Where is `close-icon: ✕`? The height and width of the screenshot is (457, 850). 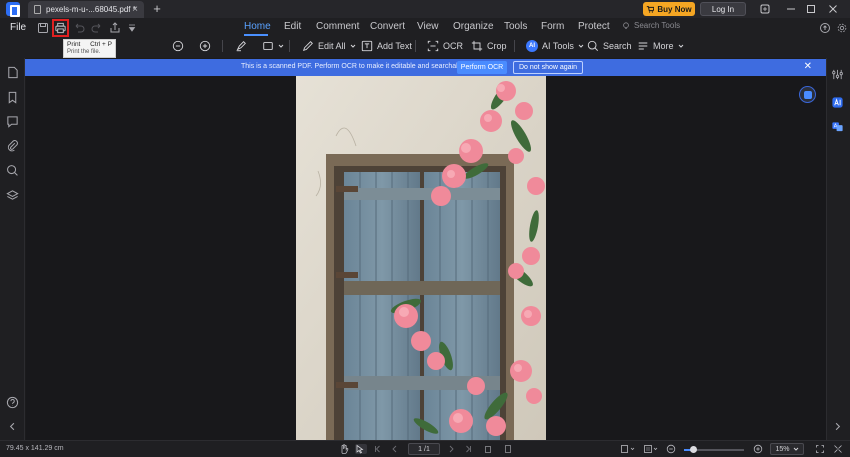
close-icon: ✕ is located at coordinates (808, 66).